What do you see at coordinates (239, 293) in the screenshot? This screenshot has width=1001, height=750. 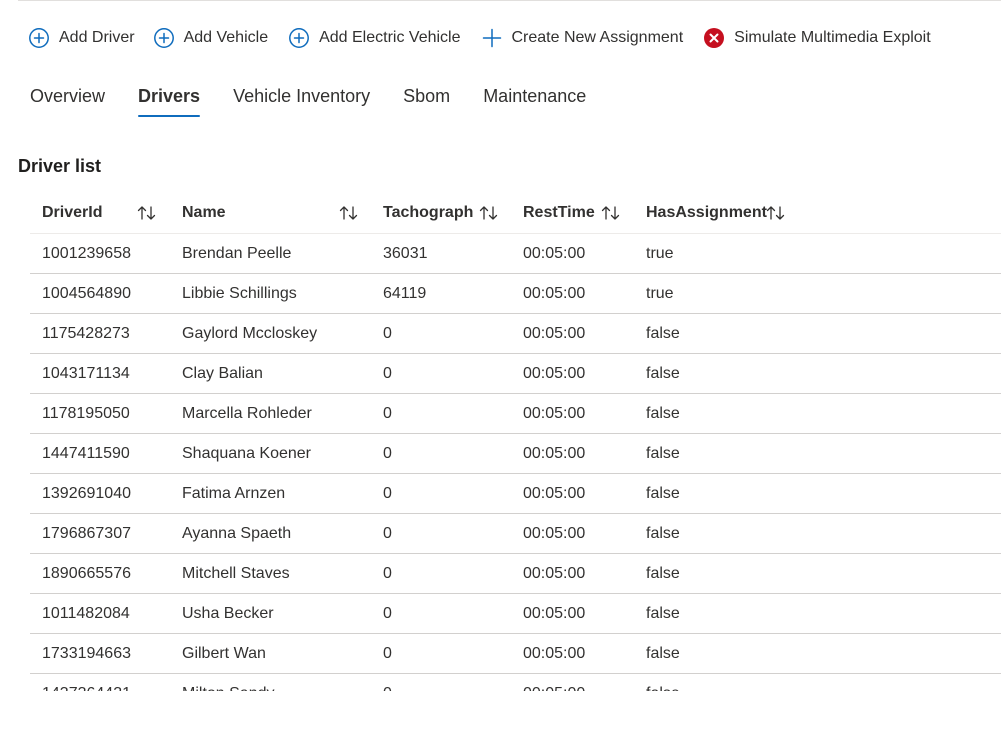 I see `cell-name: Libbie Schillings` at bounding box center [239, 293].